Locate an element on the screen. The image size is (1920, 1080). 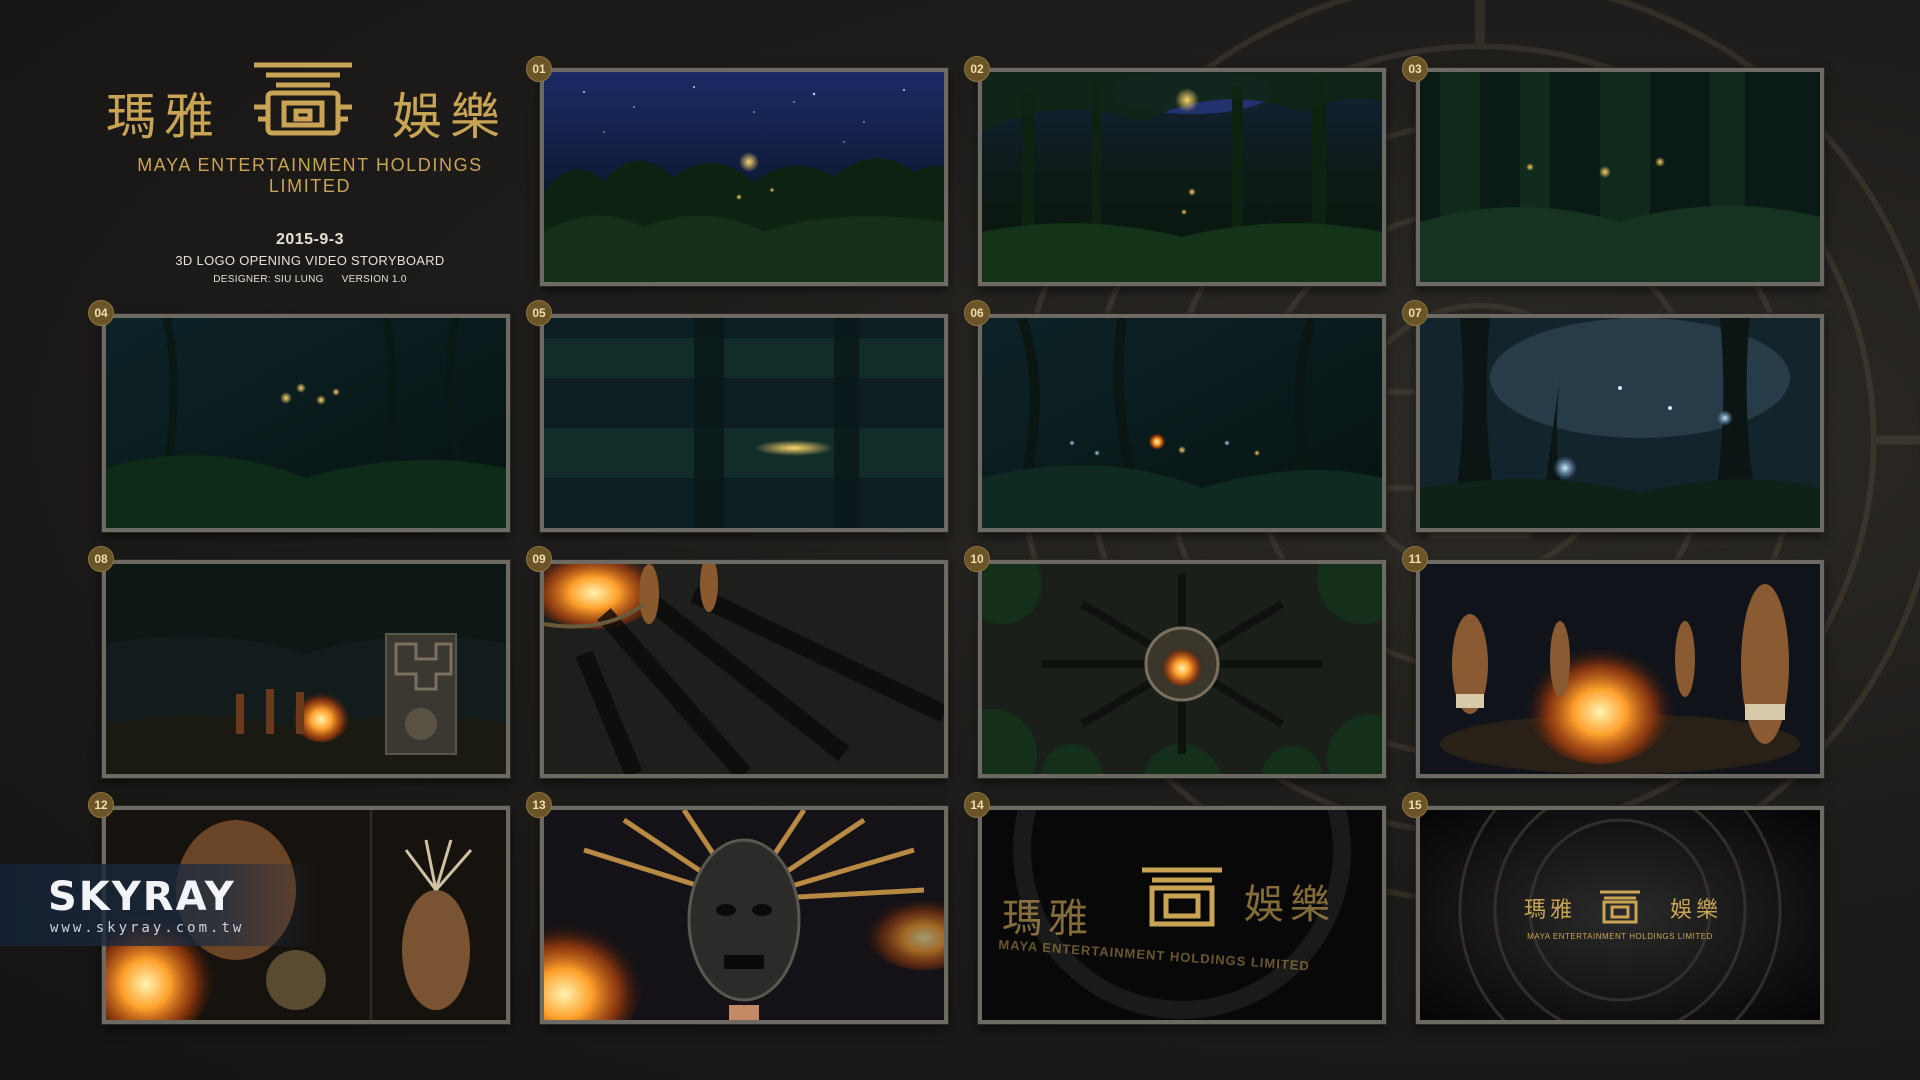
scene-dancers-shadows is located at coordinates (744, 669).